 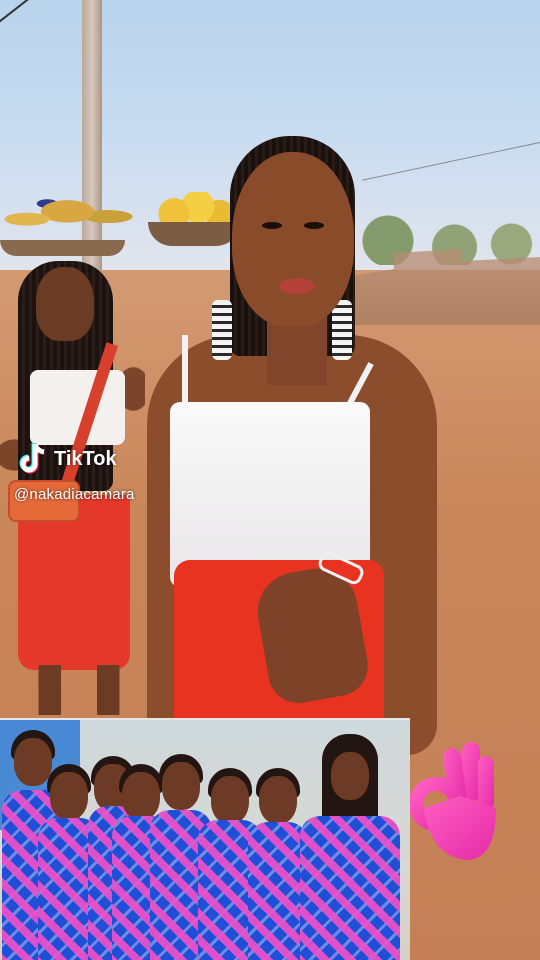 I want to click on legs, so click(x=79, y=690).